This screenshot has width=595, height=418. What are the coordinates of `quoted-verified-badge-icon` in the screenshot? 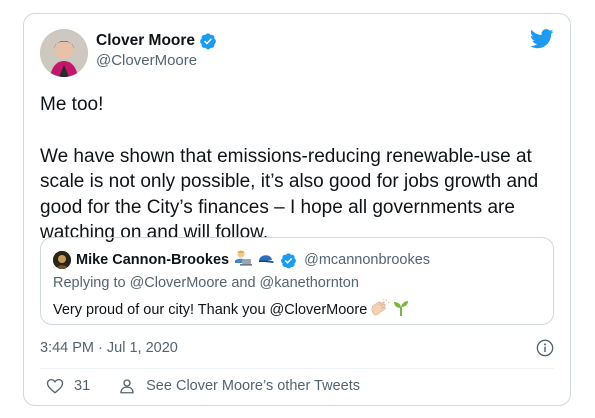 It's located at (289, 260).